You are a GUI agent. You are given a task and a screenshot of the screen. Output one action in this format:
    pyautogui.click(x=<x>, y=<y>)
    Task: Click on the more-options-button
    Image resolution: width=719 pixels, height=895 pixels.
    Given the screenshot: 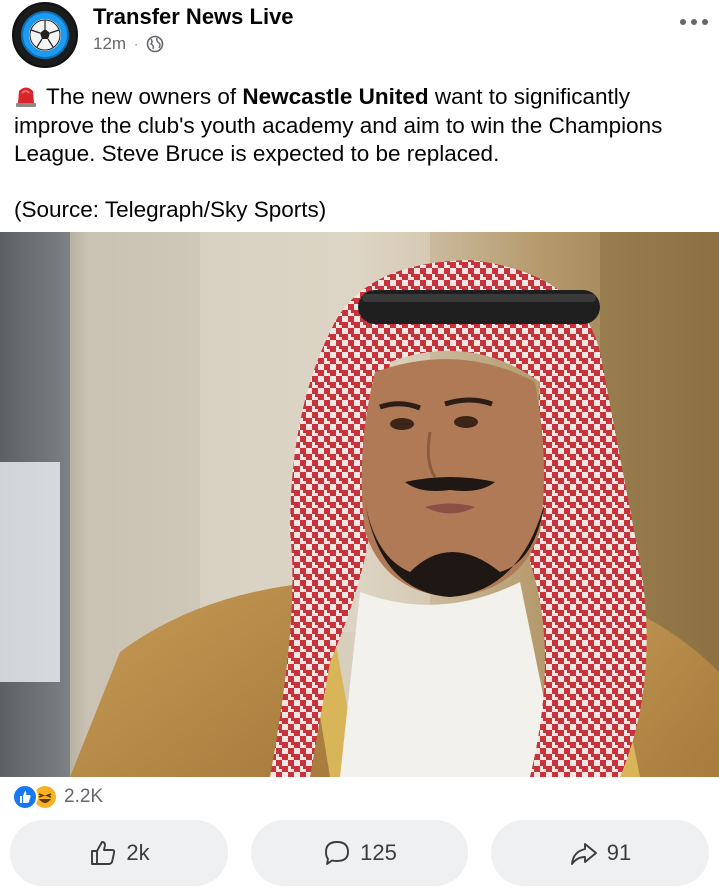 What is the action you would take?
    pyautogui.click(x=694, y=22)
    